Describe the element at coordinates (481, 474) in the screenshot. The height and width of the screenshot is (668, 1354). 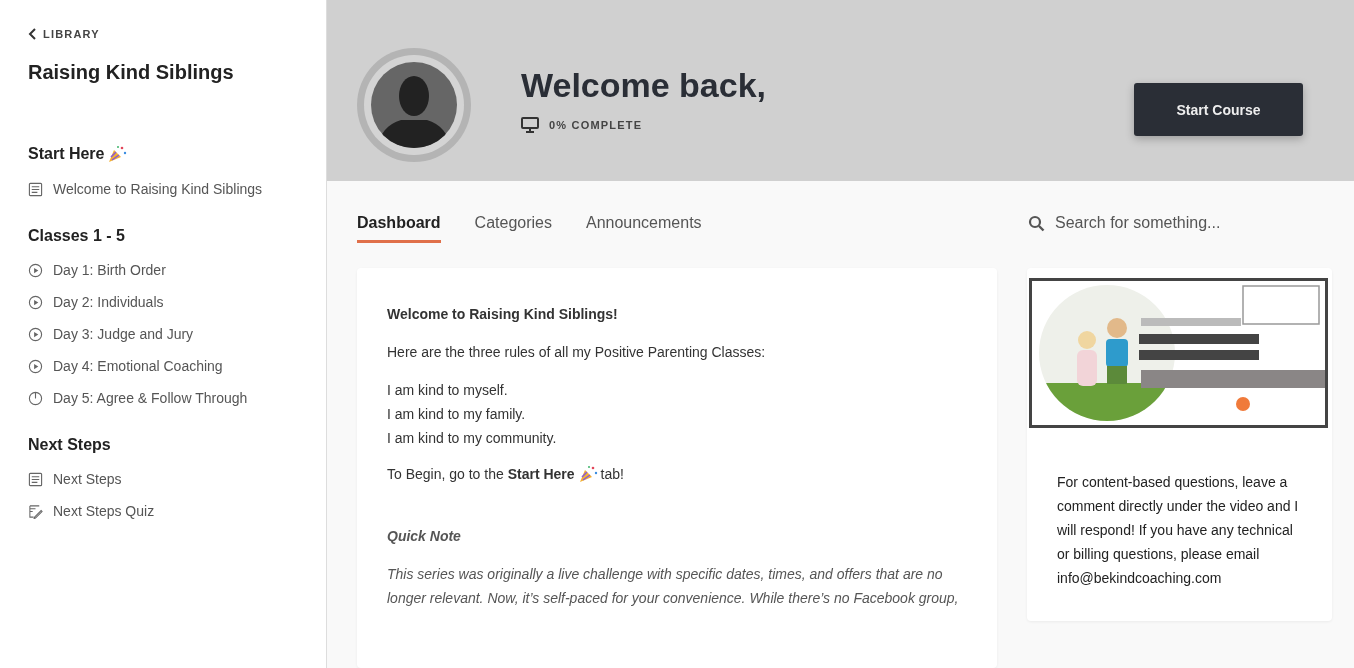
I see `begin-text: To Begin, go to the Start Here` at that location.